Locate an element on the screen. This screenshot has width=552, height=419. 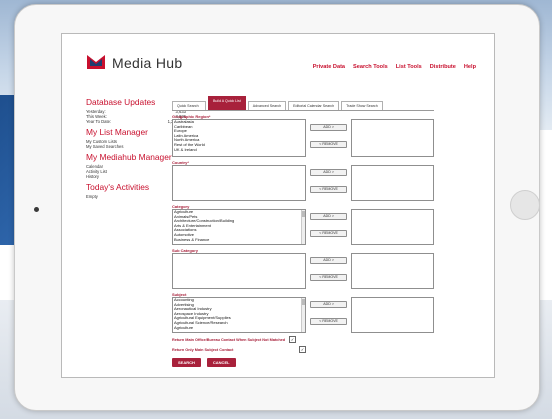
list-option: Agriculture is located at coordinates (239, 328).